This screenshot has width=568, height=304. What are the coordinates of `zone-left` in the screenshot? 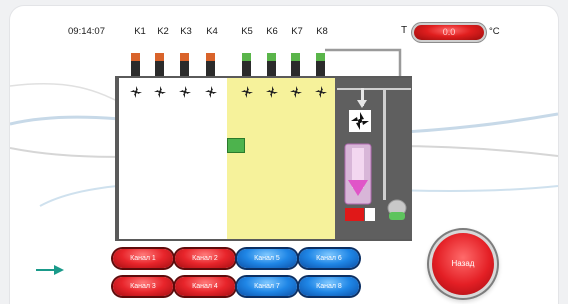 It's located at (173, 158).